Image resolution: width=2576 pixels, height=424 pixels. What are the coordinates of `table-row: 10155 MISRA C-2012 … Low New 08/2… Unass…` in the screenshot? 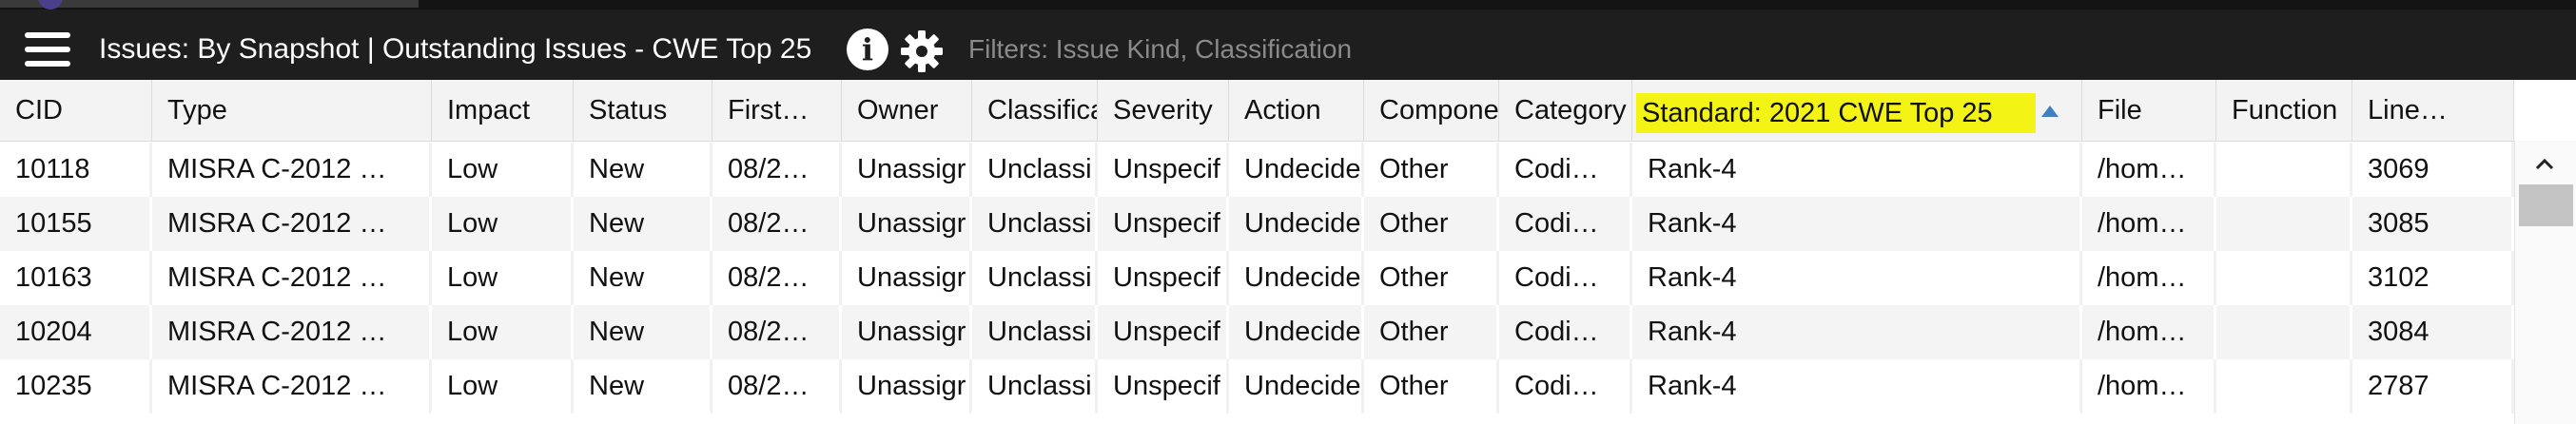 It's located at (1257, 224).